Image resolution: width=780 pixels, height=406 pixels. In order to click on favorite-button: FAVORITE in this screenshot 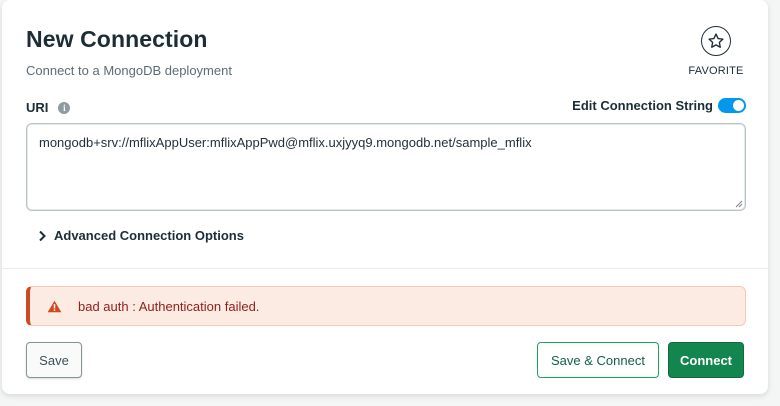, I will do `click(716, 54)`.